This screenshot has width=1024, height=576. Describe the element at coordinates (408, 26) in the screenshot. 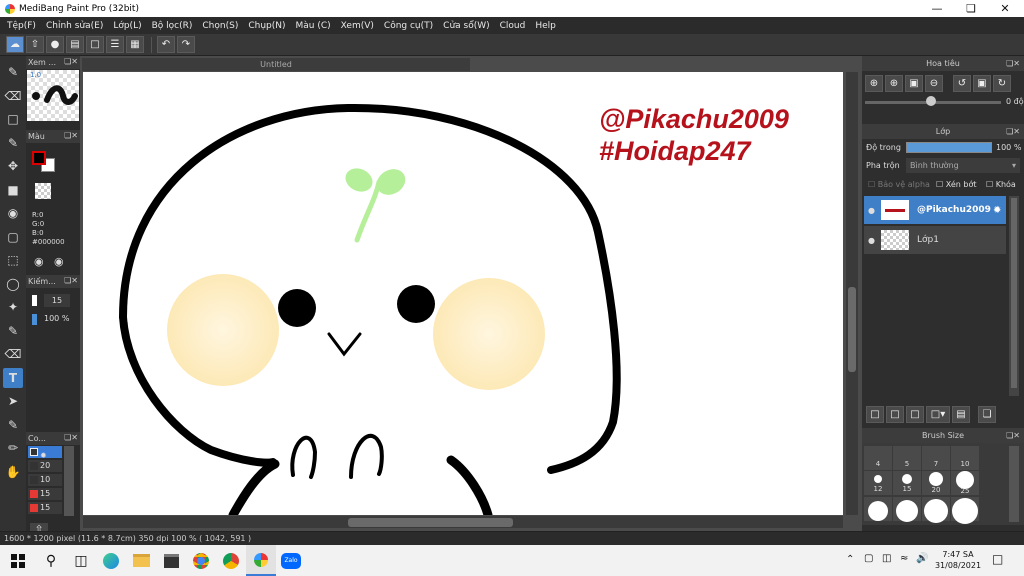

I see `menu-tools: Công cụ(T)` at that location.